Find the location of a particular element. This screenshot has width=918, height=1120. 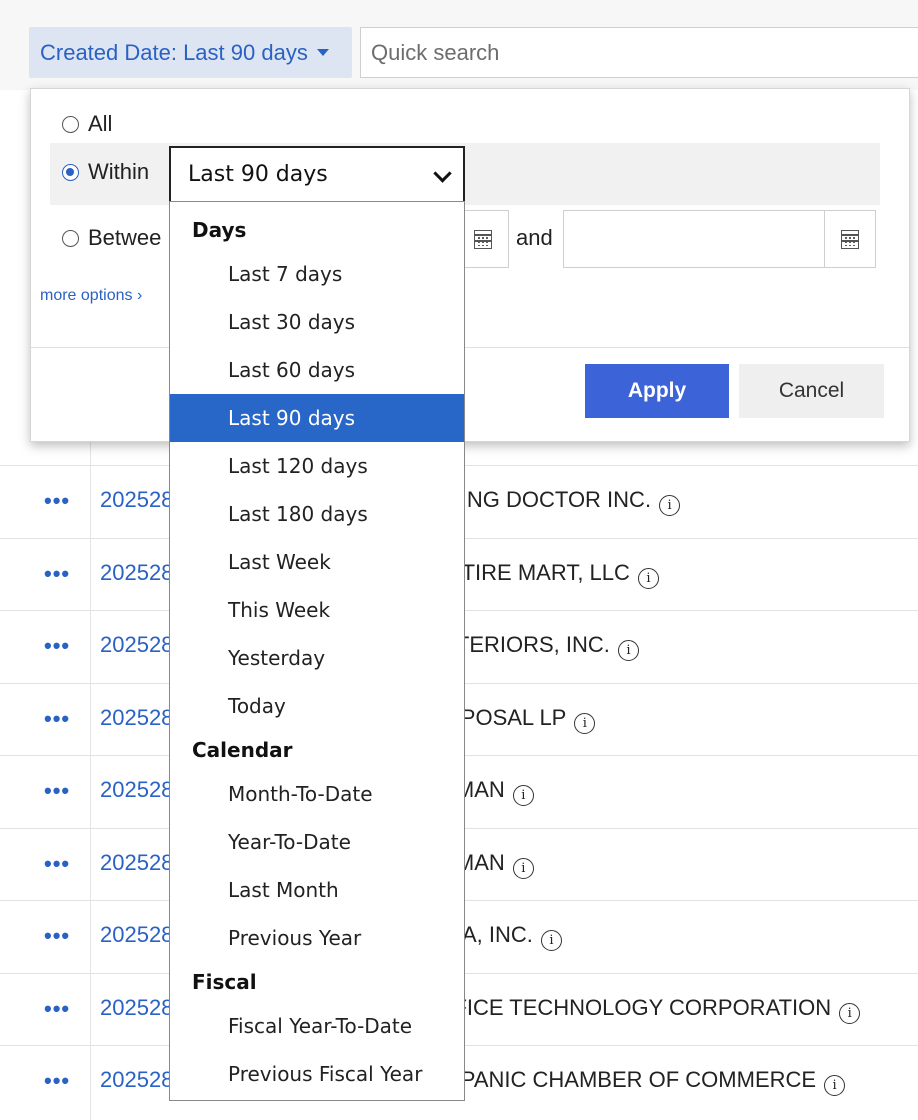

dropdown-option: Today is located at coordinates (317, 706).